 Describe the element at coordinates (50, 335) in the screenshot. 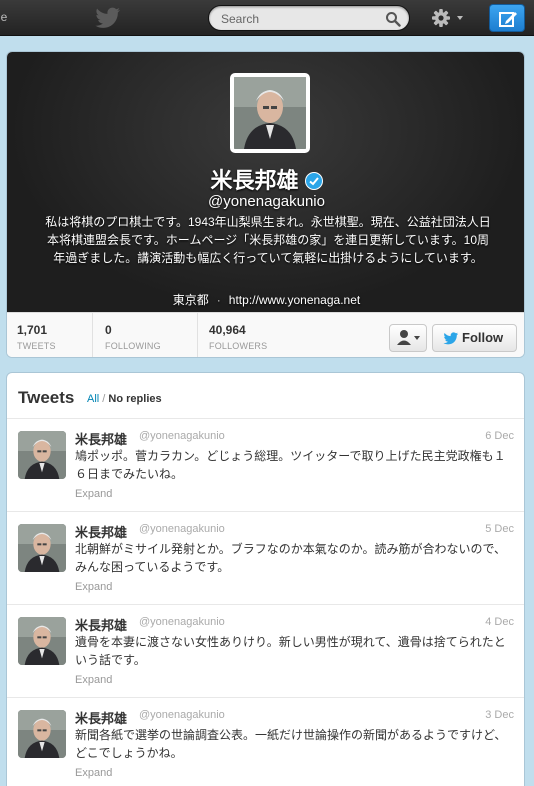

I see `stat-tweets: 1,701 TWEETS` at that location.